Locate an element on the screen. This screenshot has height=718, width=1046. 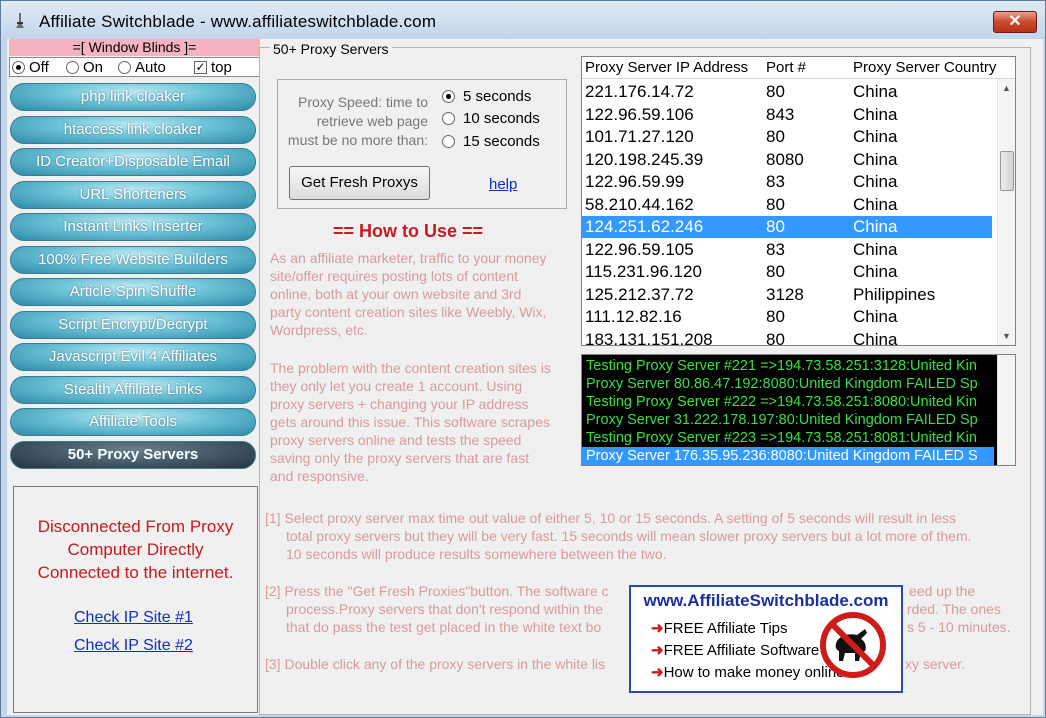
proxy-row: 183.131.151.208 80 China is located at coordinates (787, 337).